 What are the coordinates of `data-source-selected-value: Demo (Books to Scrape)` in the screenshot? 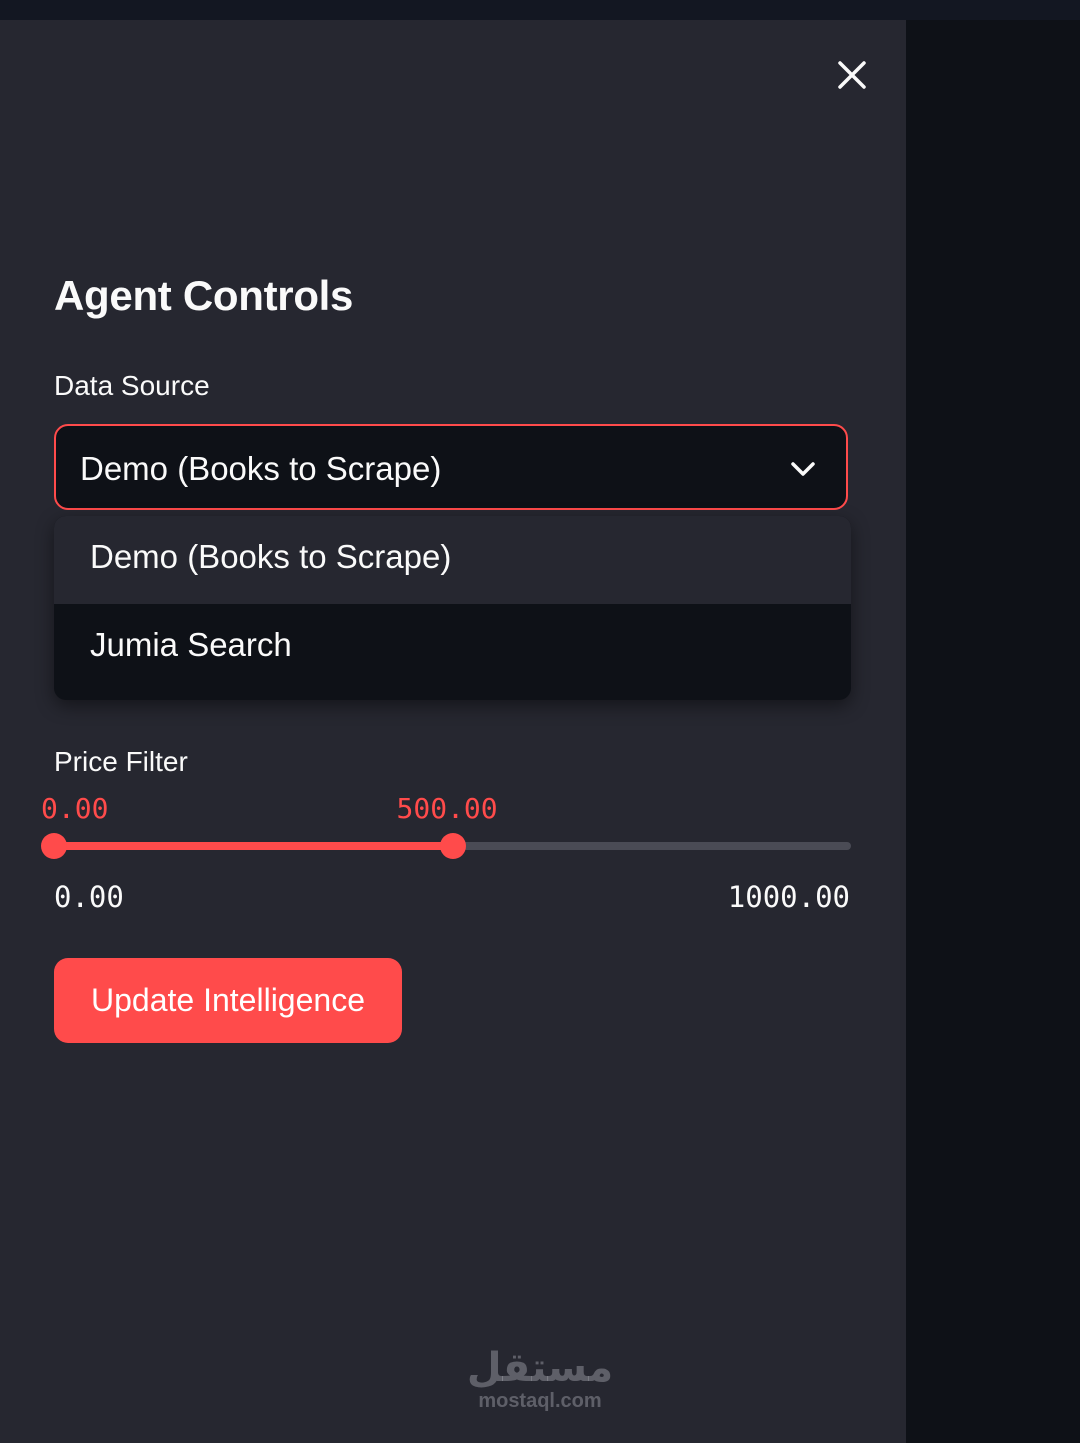 It's located at (261, 468).